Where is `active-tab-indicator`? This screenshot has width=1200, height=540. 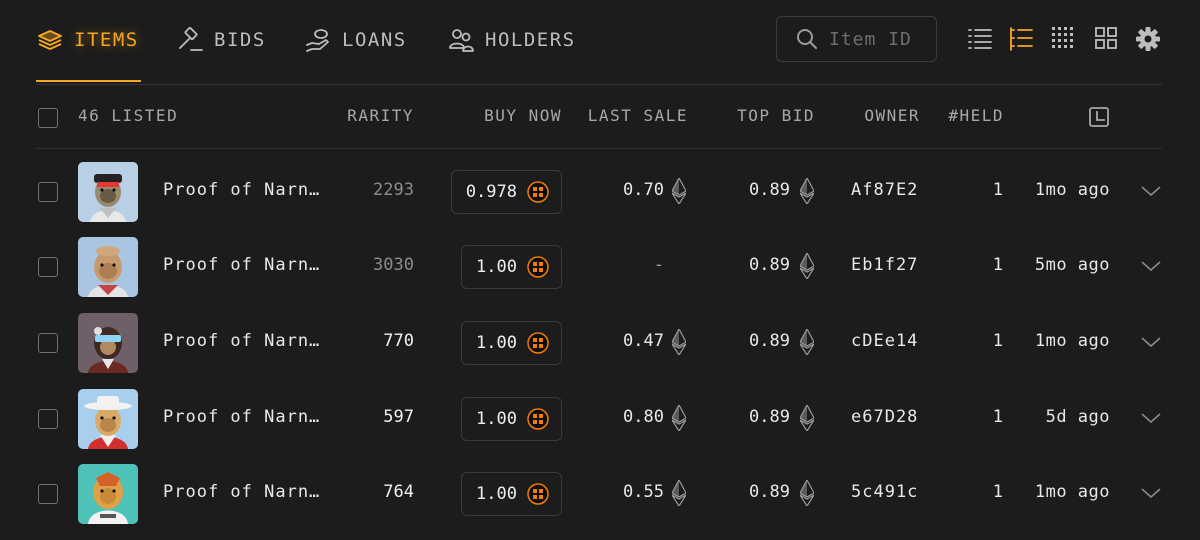
active-tab-indicator is located at coordinates (88, 81).